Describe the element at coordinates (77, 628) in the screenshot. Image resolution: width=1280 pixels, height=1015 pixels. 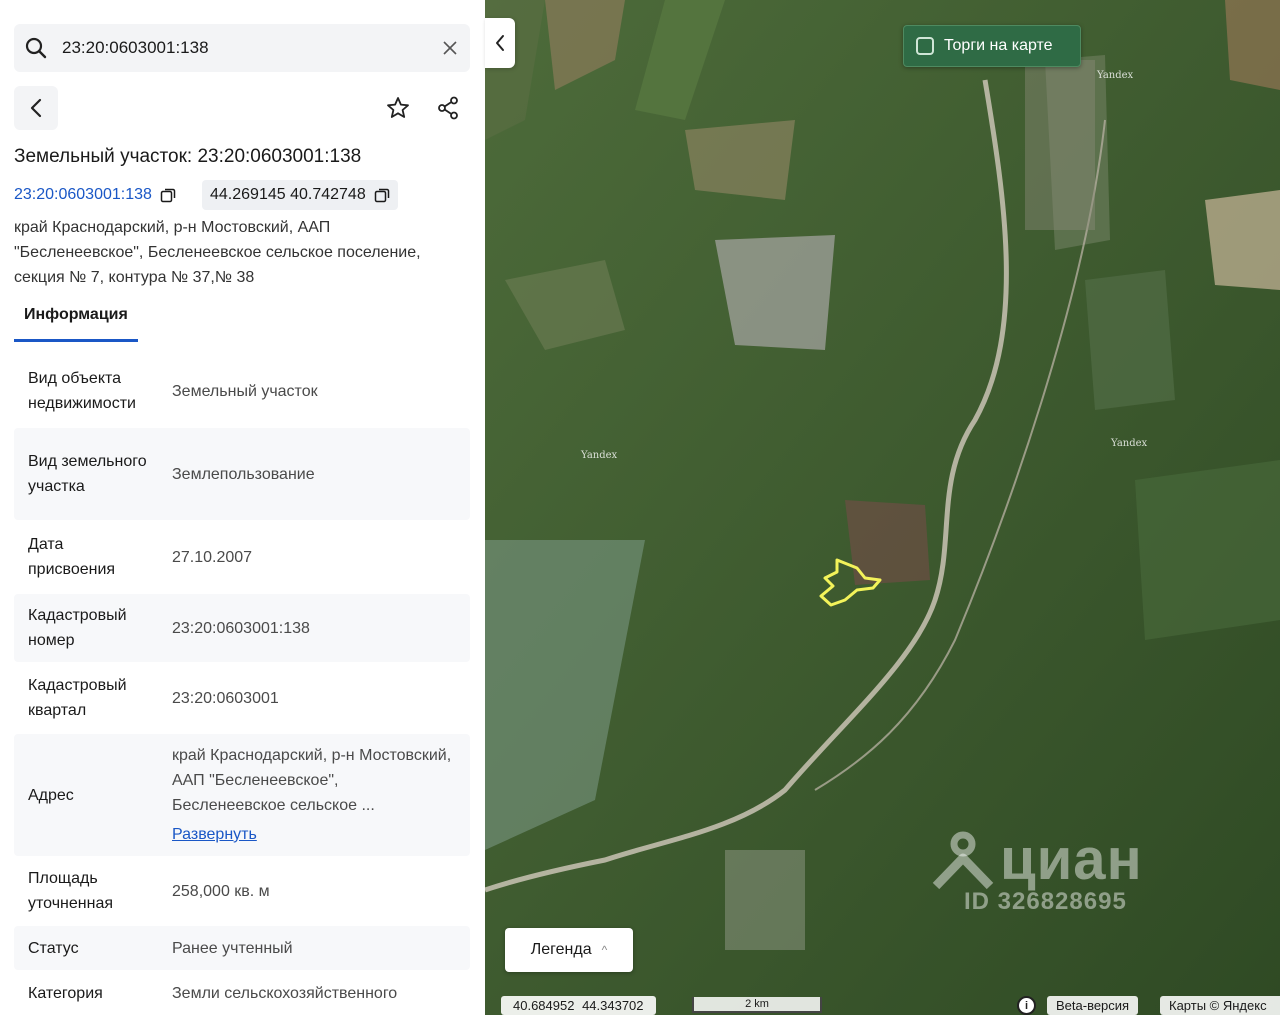
I see `info-key: Кадастровый номер` at that location.